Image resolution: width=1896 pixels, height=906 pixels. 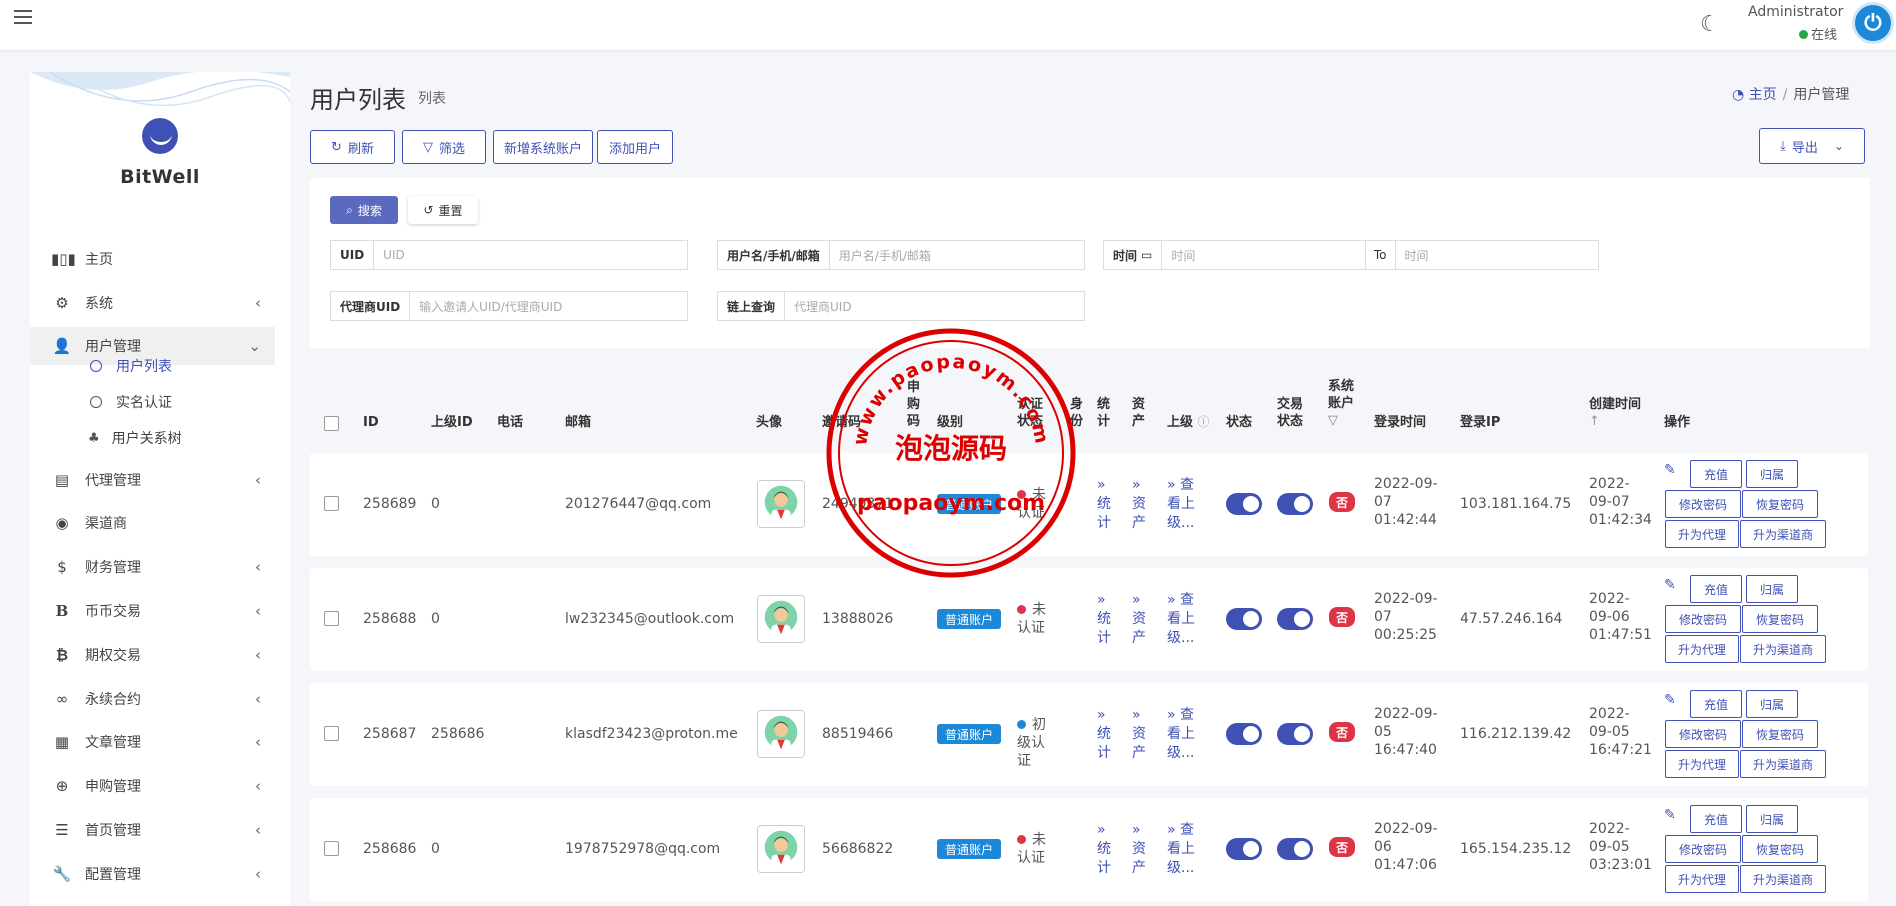 I want to click on power-avatar-icon: ⏻, so click(x=1873, y=23).